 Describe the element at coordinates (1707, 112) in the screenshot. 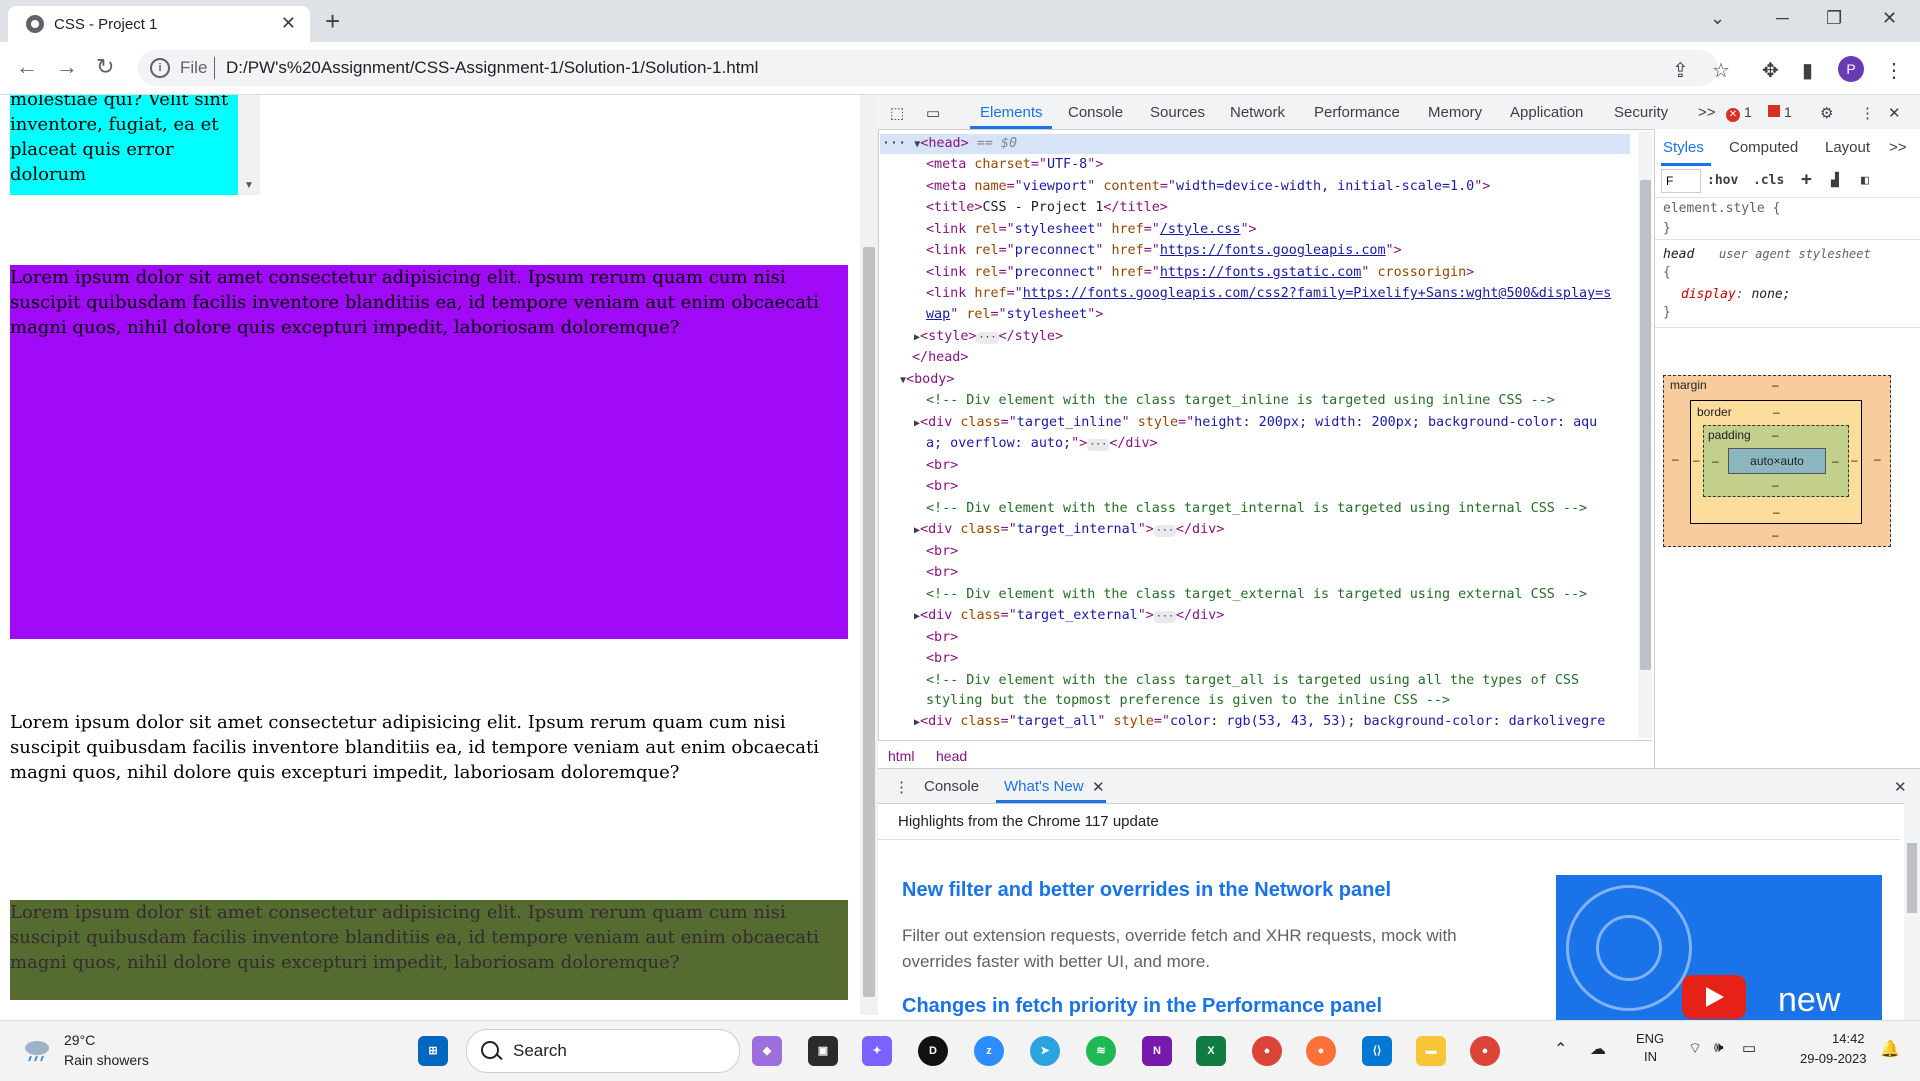

I see `more-tabs-button: >>` at that location.